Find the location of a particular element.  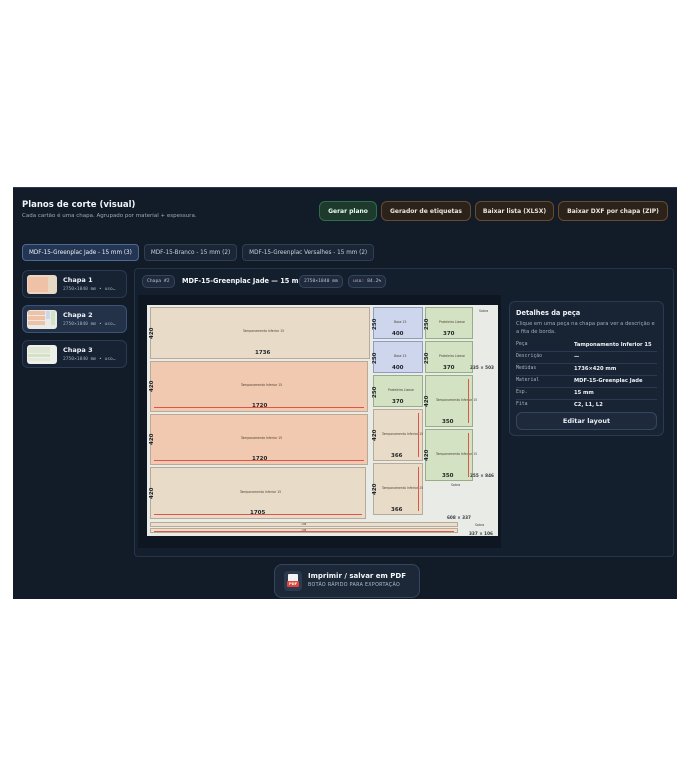

piece-tamponamento-5: Tamponamento Inferior 15 350 420 is located at coordinates (450, 401).